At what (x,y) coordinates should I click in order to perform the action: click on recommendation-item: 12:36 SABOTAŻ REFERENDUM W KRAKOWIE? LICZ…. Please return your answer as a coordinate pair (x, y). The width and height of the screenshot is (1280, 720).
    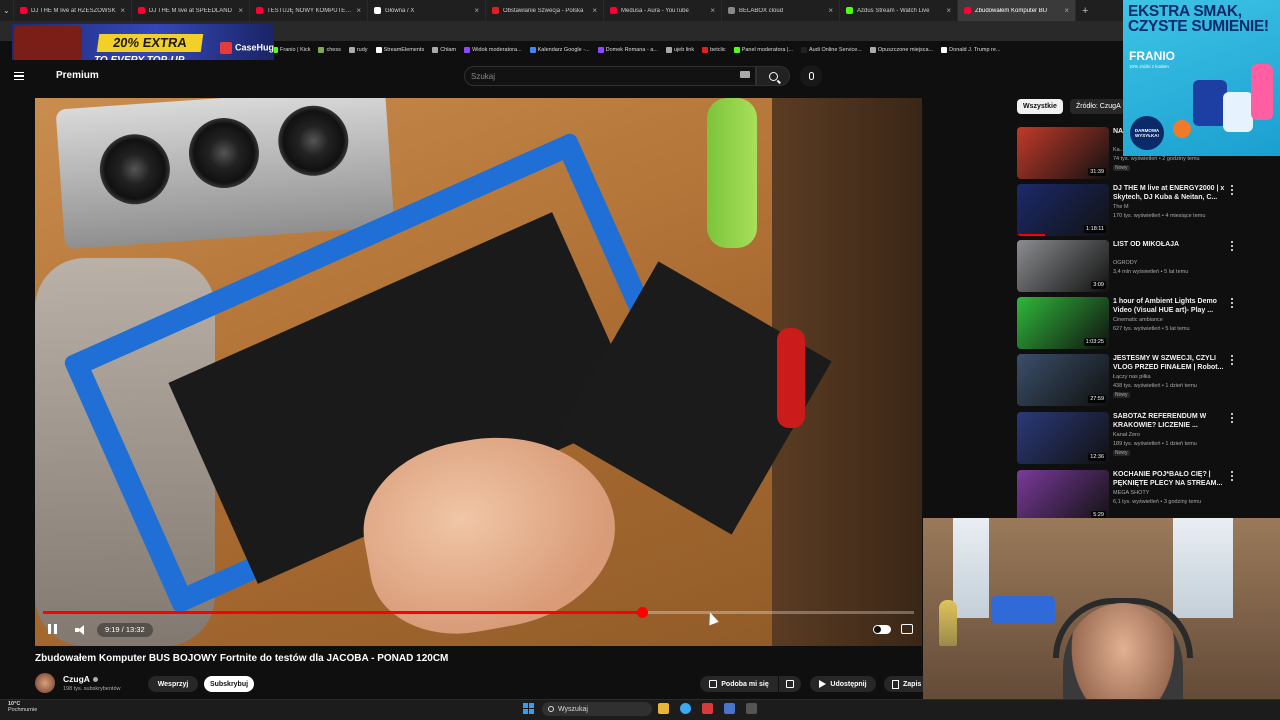
    Looking at the image, I should click on (1146, 440).